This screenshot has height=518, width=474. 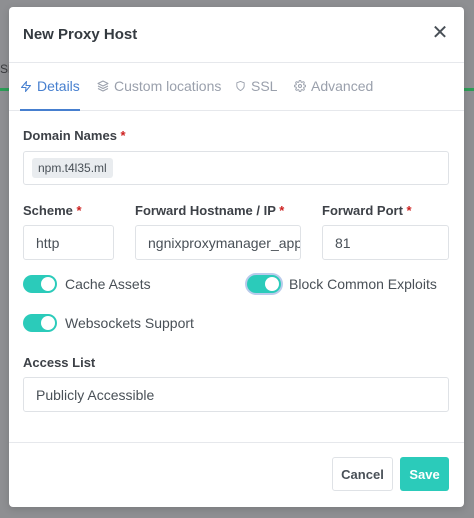 What do you see at coordinates (26, 86) in the screenshot?
I see `zap-icon` at bounding box center [26, 86].